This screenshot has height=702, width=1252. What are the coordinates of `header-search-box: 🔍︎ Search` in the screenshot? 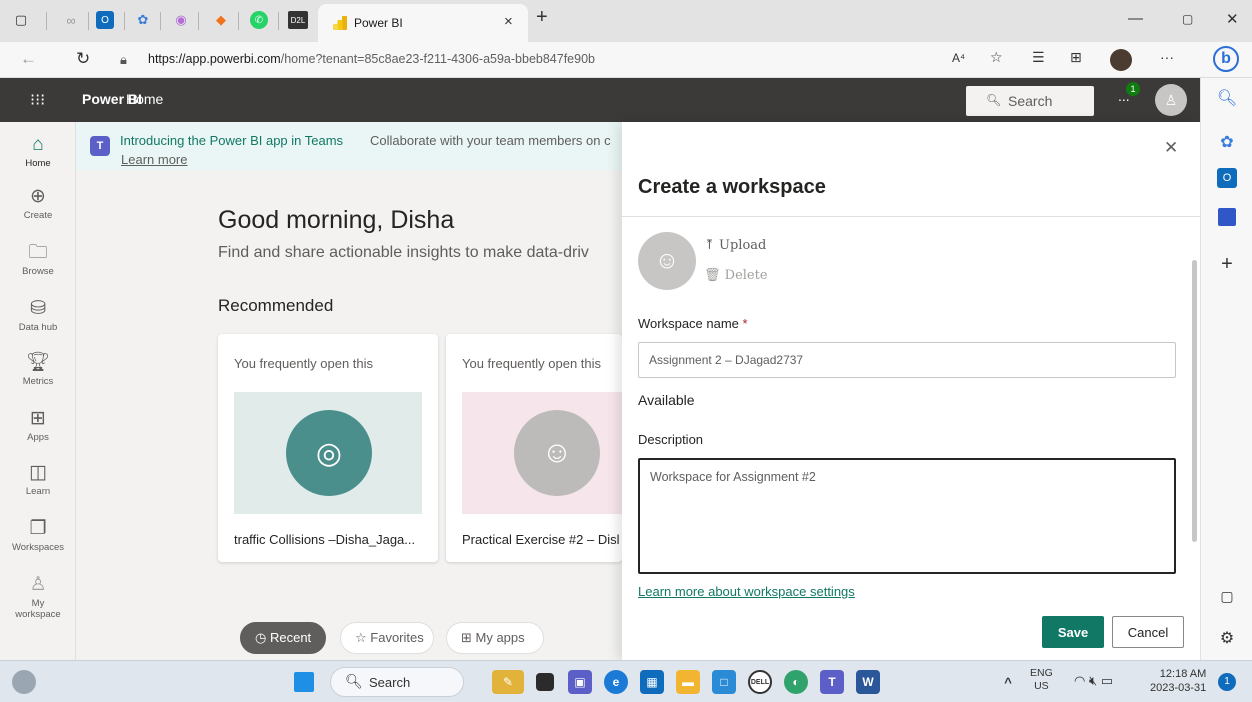 It's located at (1030, 101).